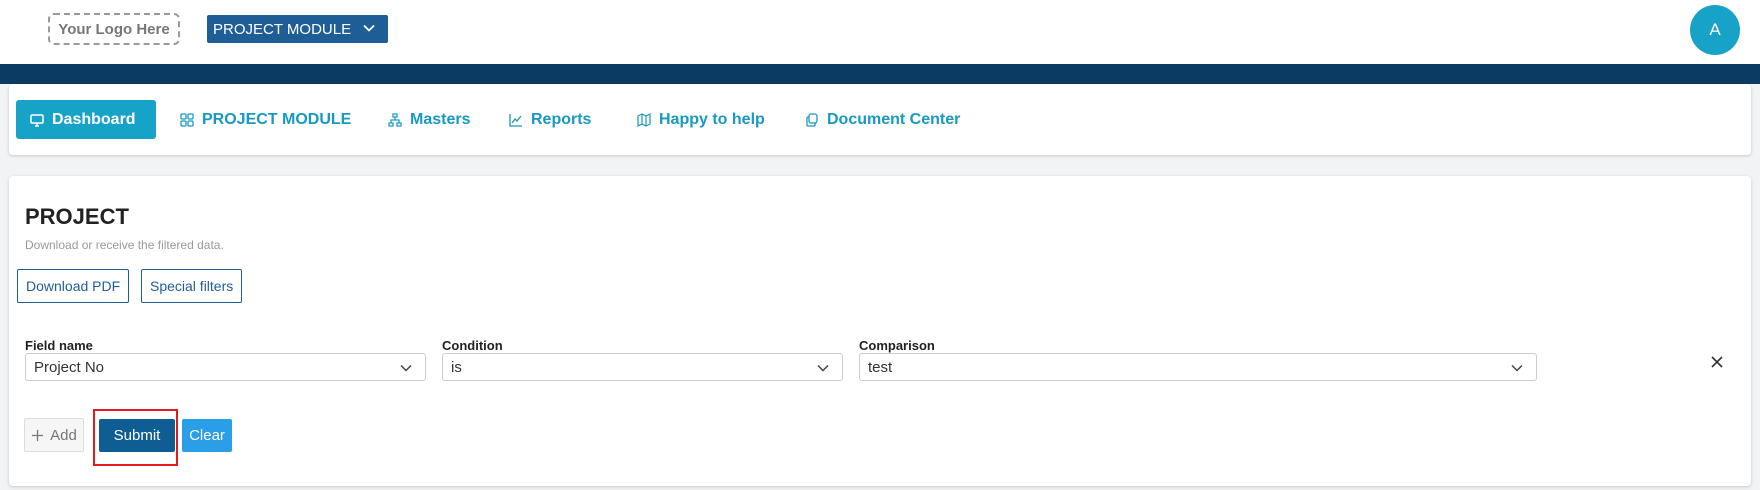  Describe the element at coordinates (440, 119) in the screenshot. I see `nav-masters-label: Masters` at that location.